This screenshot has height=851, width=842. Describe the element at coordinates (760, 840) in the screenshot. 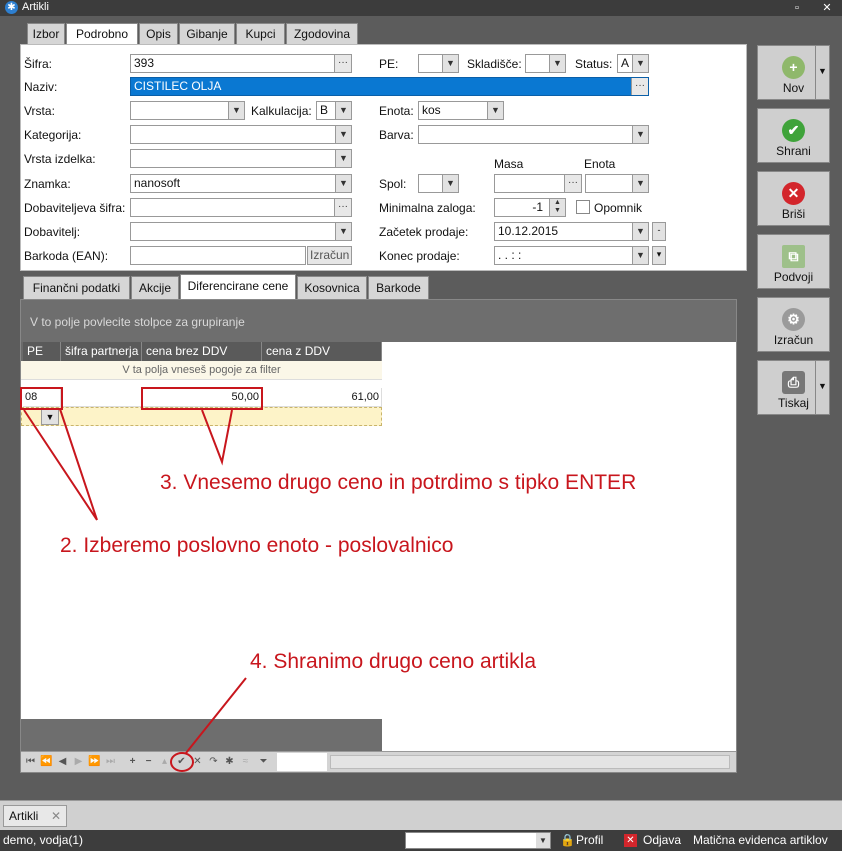

I see `module-name: Matična evidenca artiklov` at that location.